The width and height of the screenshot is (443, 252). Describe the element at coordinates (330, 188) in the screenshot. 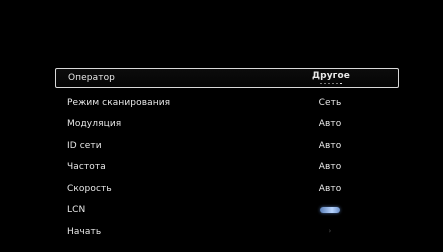

I see `symbol-rate-value: Авто` at that location.